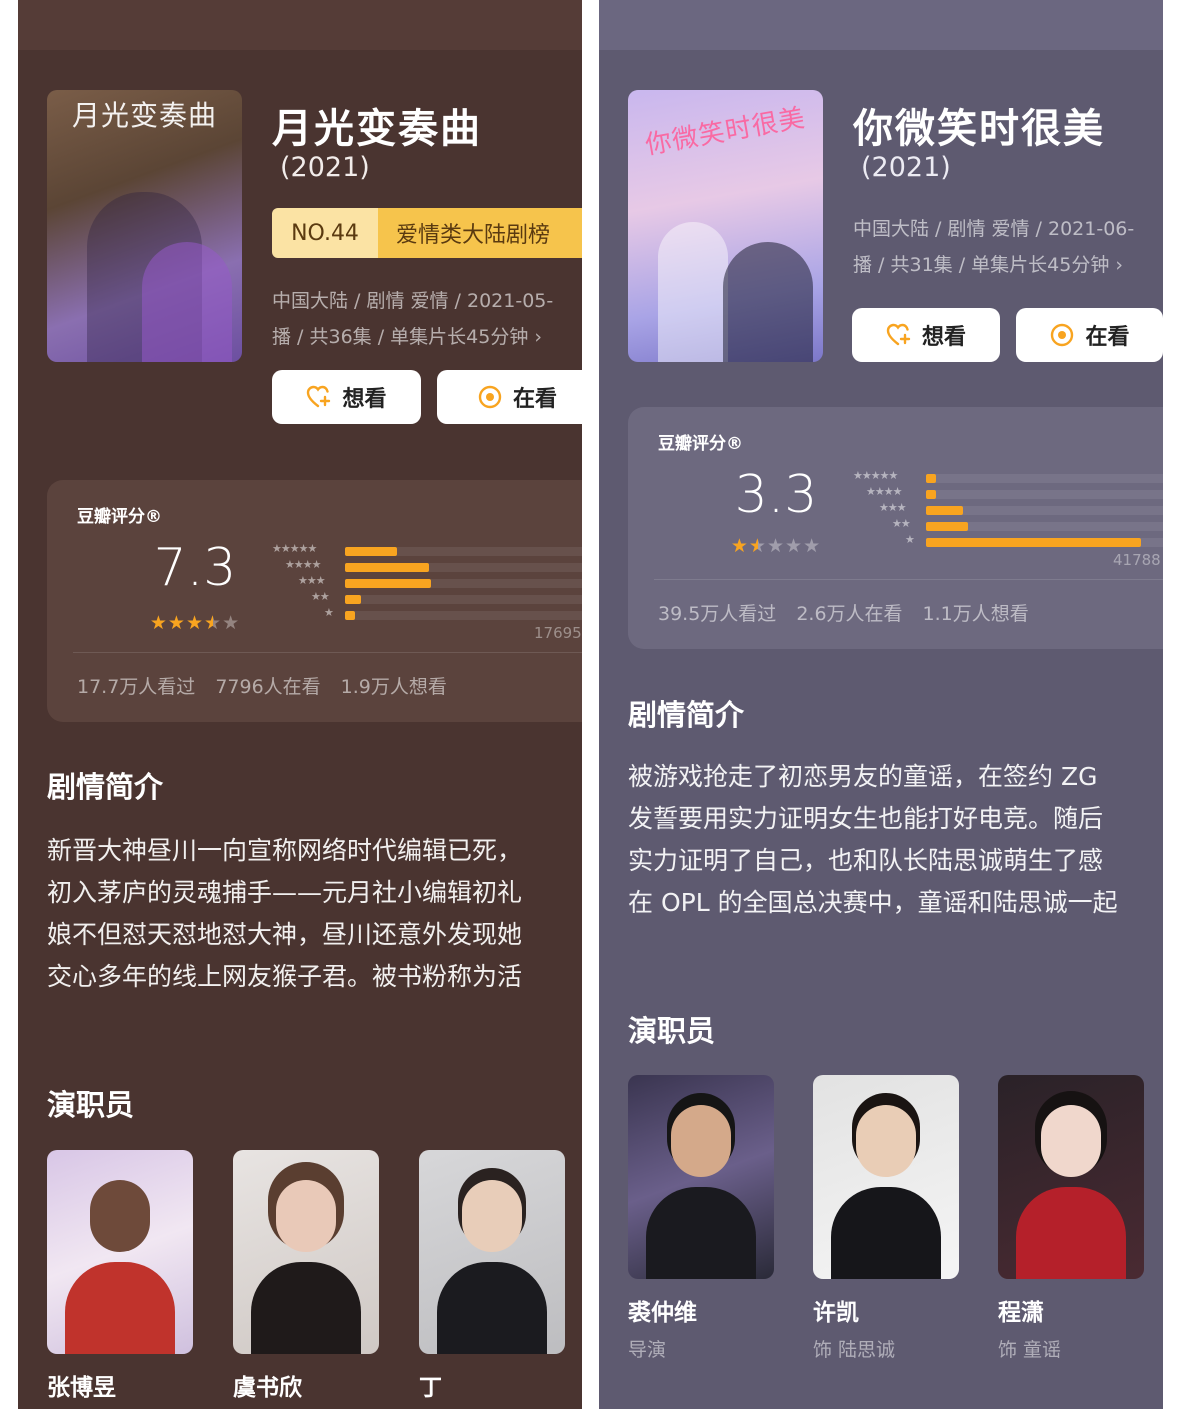 The height and width of the screenshot is (1409, 1179). Describe the element at coordinates (1137, 560) in the screenshot. I see `rating-count: 41788` at that location.